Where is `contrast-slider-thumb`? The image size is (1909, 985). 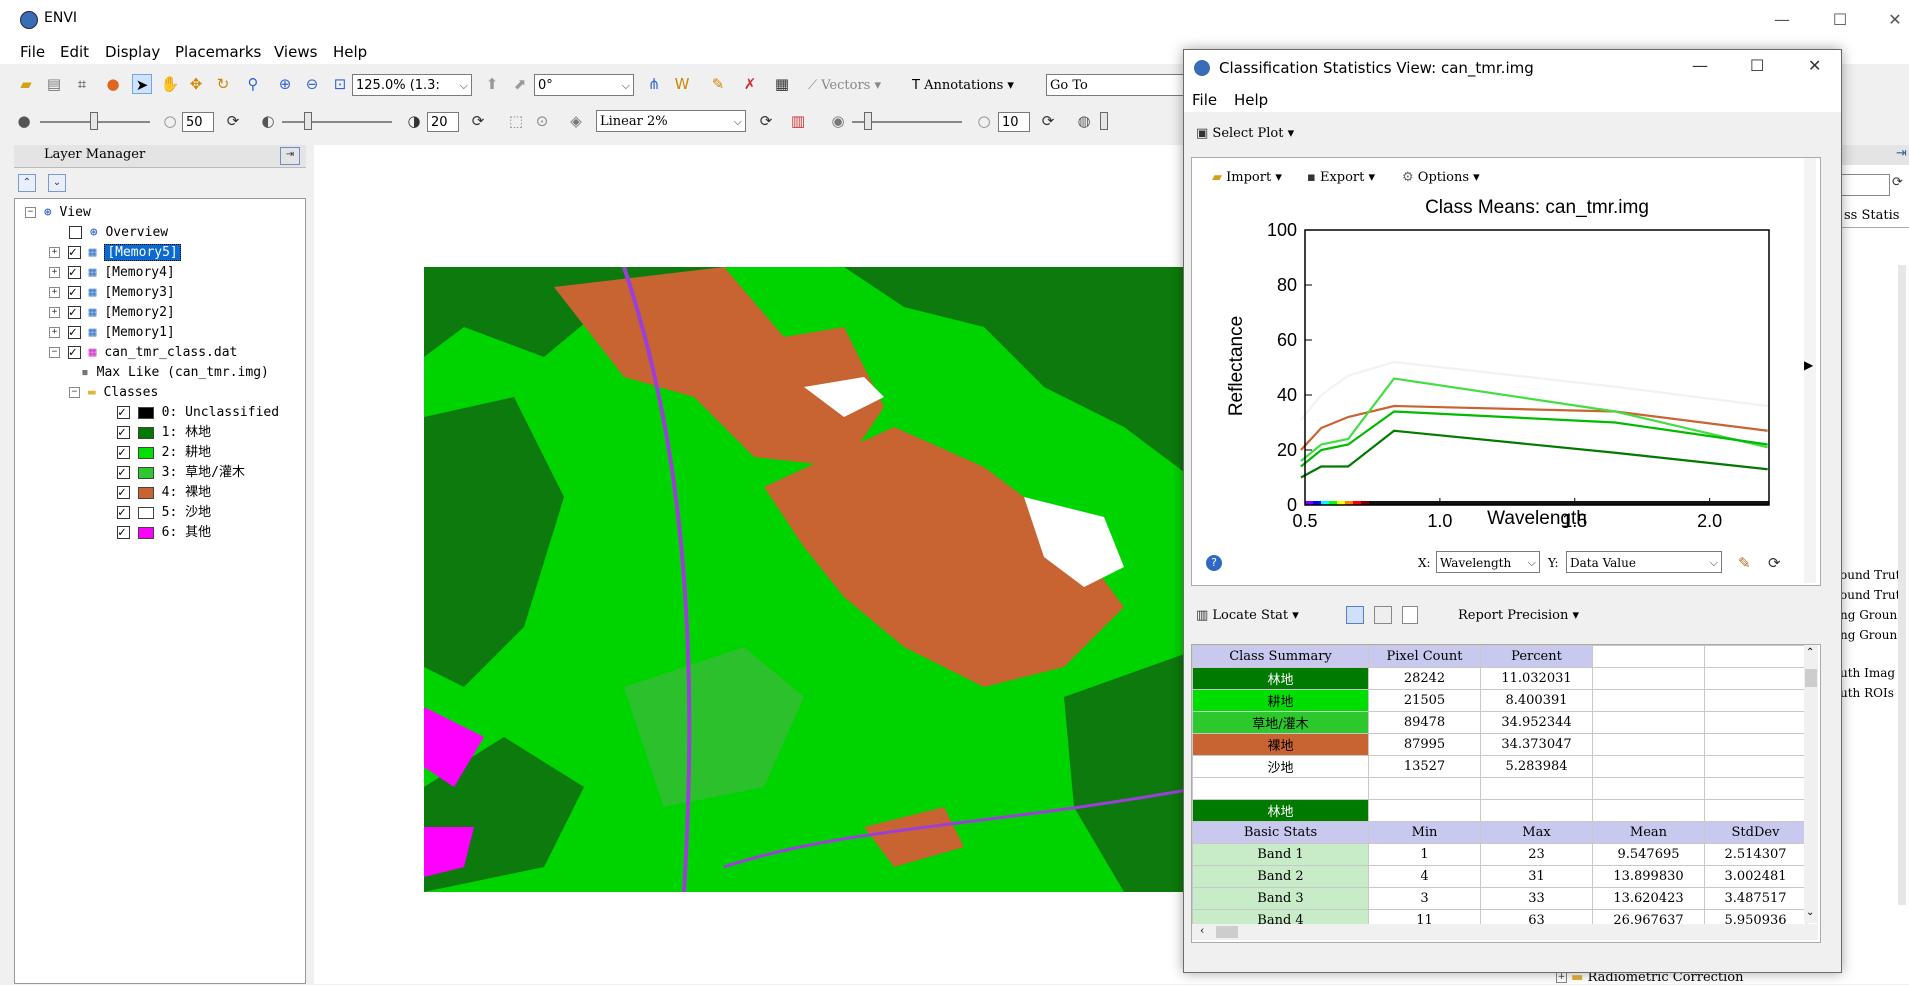 contrast-slider-thumb is located at coordinates (308, 121).